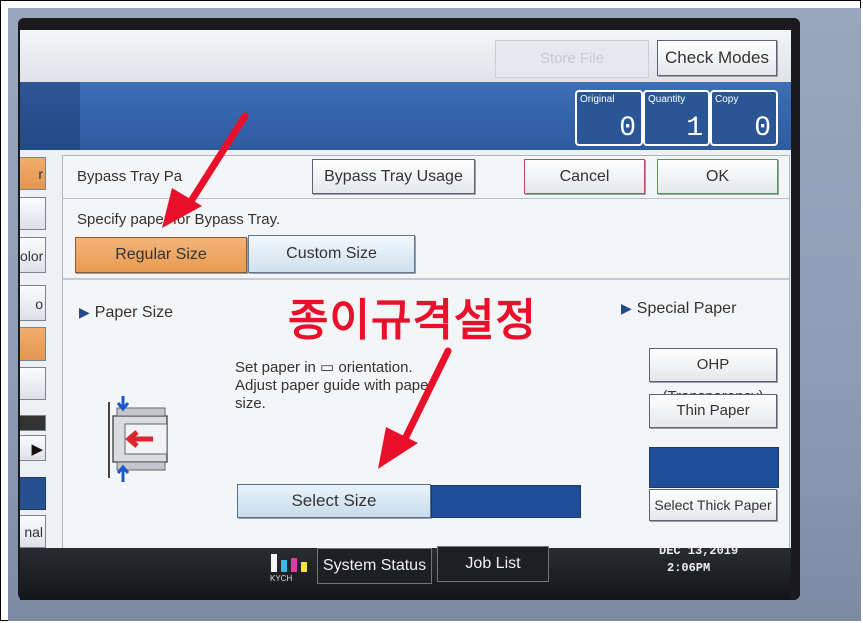  I want to click on section-divider, so click(426, 279).